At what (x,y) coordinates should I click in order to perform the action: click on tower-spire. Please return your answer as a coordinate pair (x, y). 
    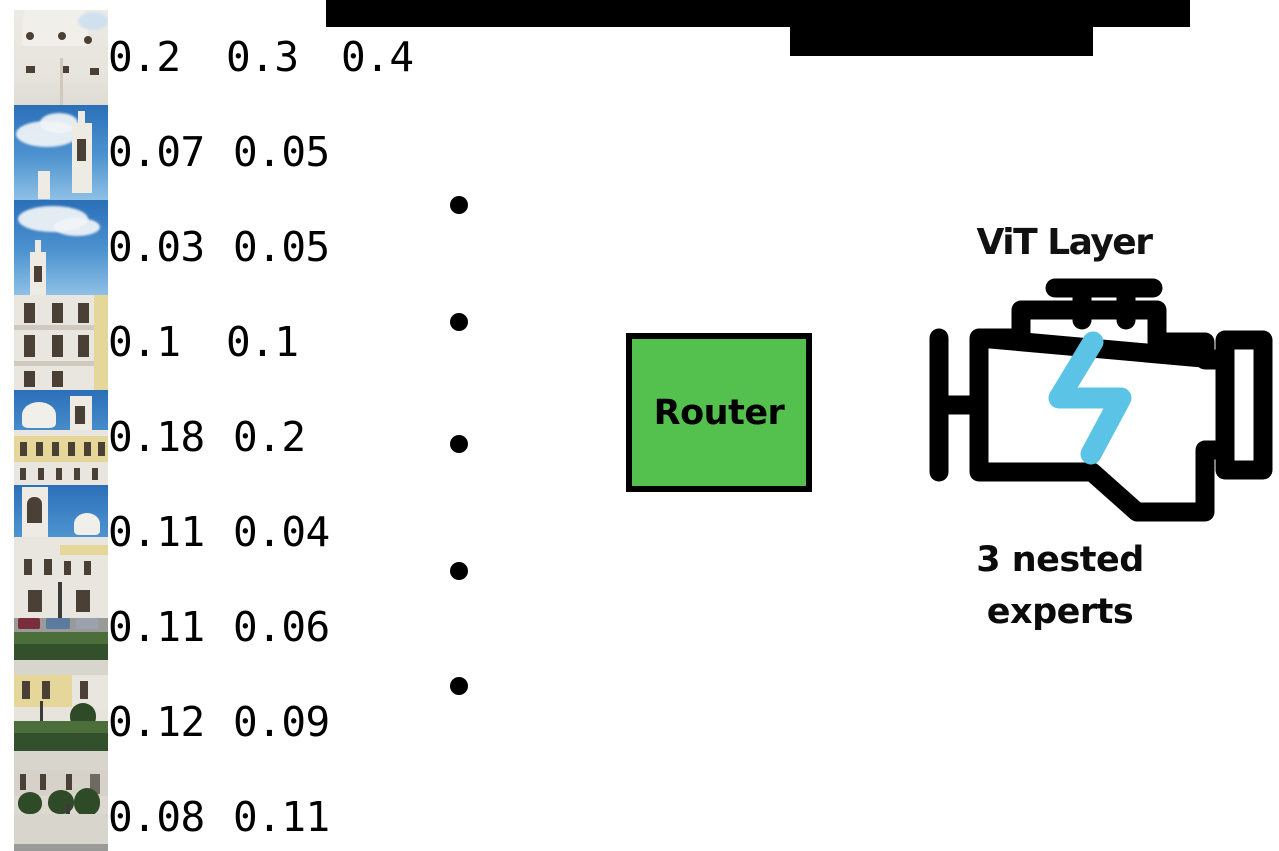
    Looking at the image, I should click on (81, 119).